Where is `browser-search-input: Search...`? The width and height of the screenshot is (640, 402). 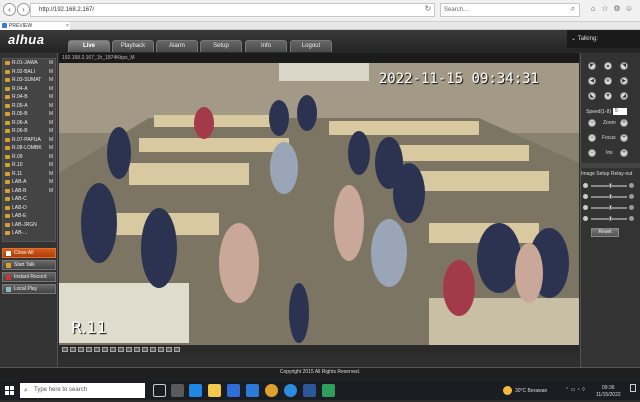
browser-search-input: Search... is located at coordinates (510, 10).